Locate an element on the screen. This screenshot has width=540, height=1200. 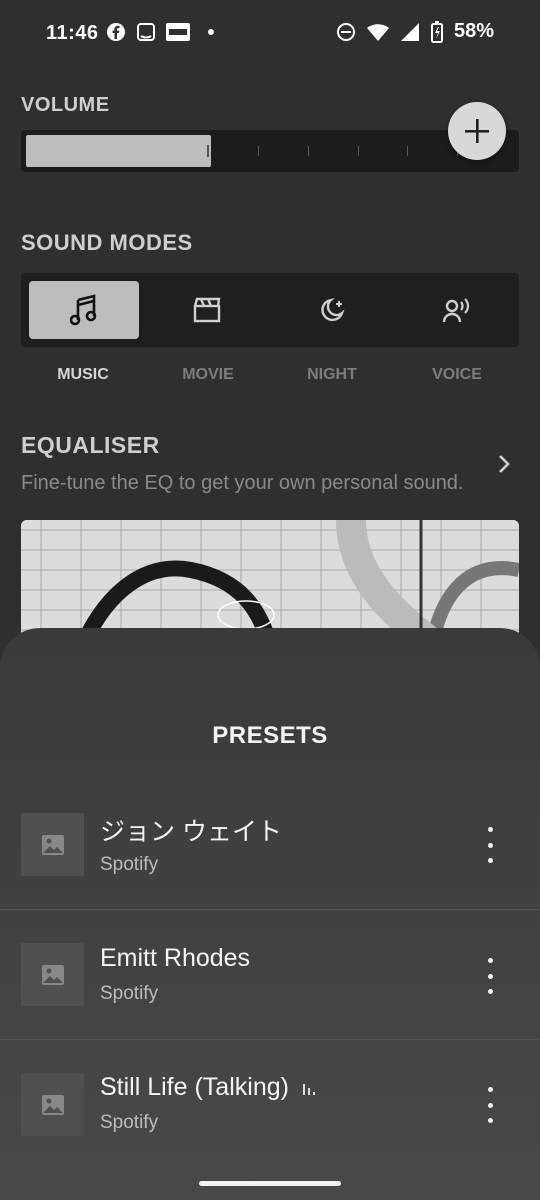
status-bar: 11:46 58% is located at coordinates (270, 34).